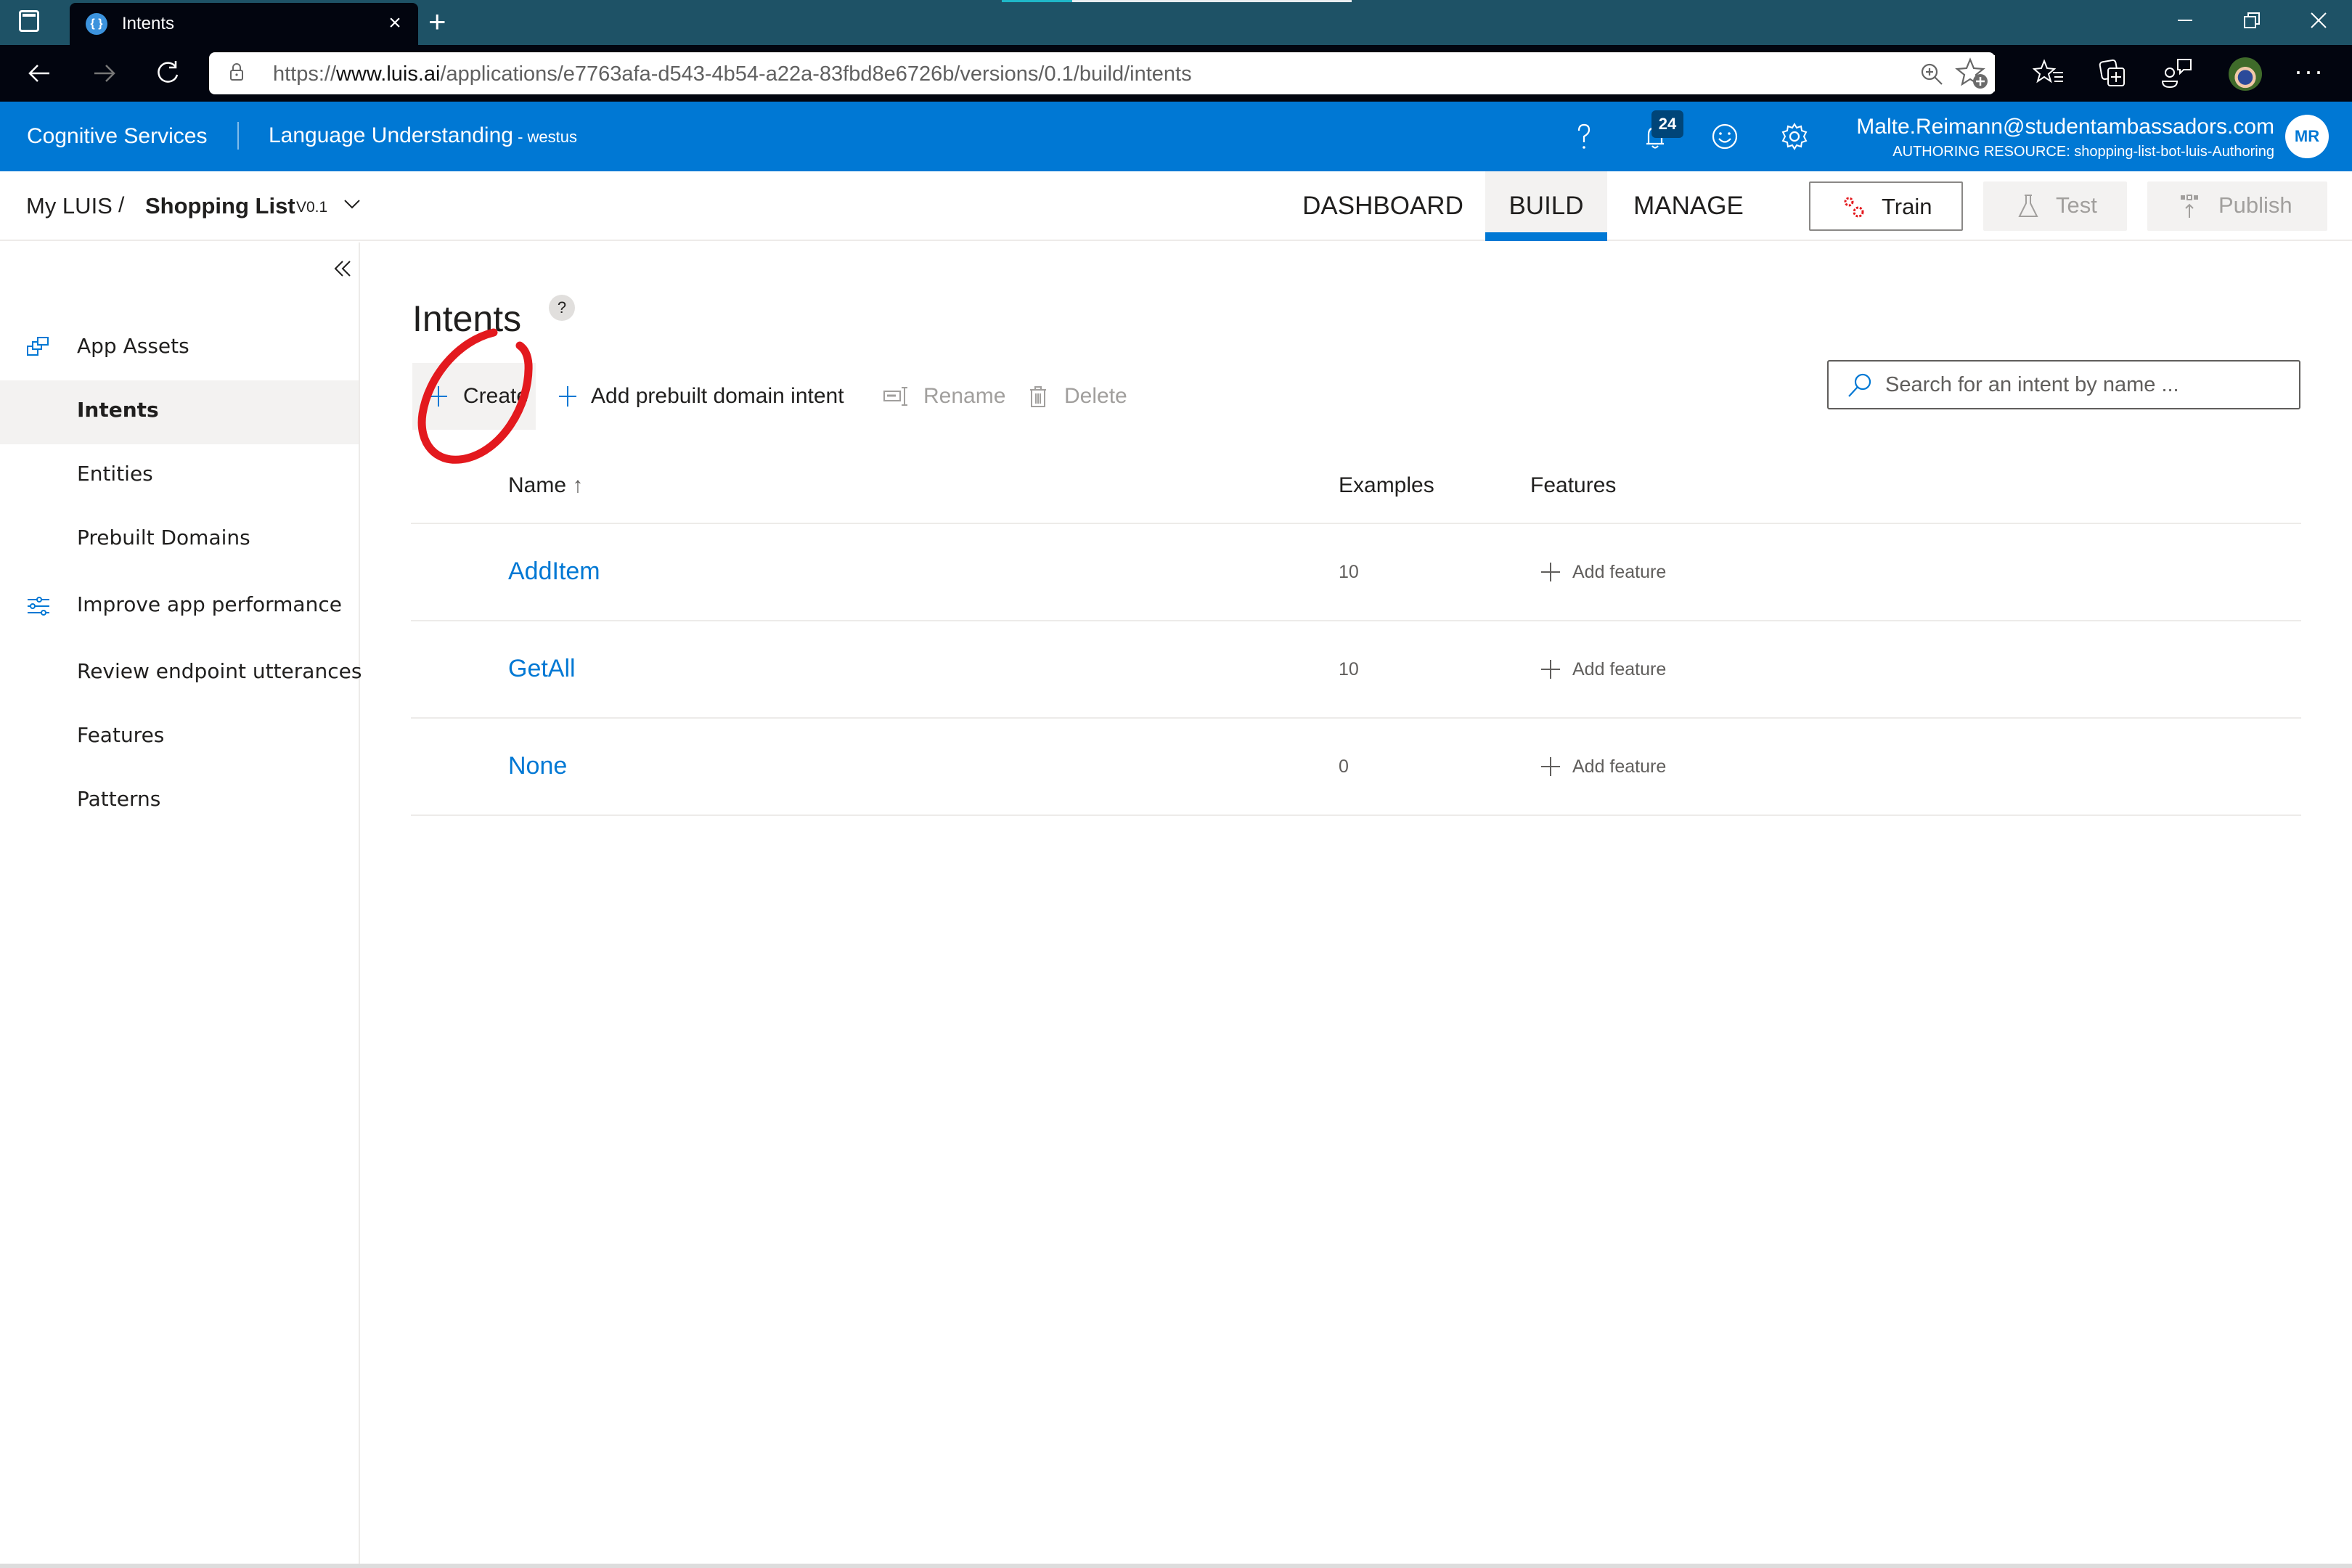 The image size is (2352, 1568). What do you see at coordinates (180, 476) in the screenshot?
I see `sidebar-item-entities: Entities` at bounding box center [180, 476].